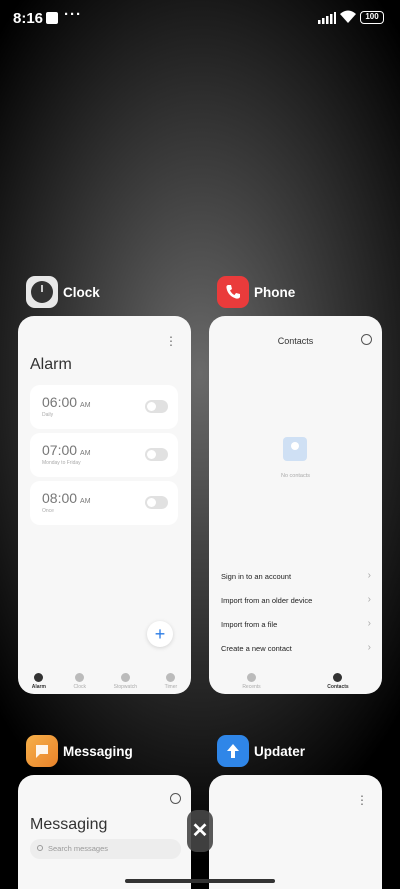 The width and height of the screenshot is (400, 889). Describe the element at coordinates (348, 16) in the screenshot. I see `wifi-icon` at that location.